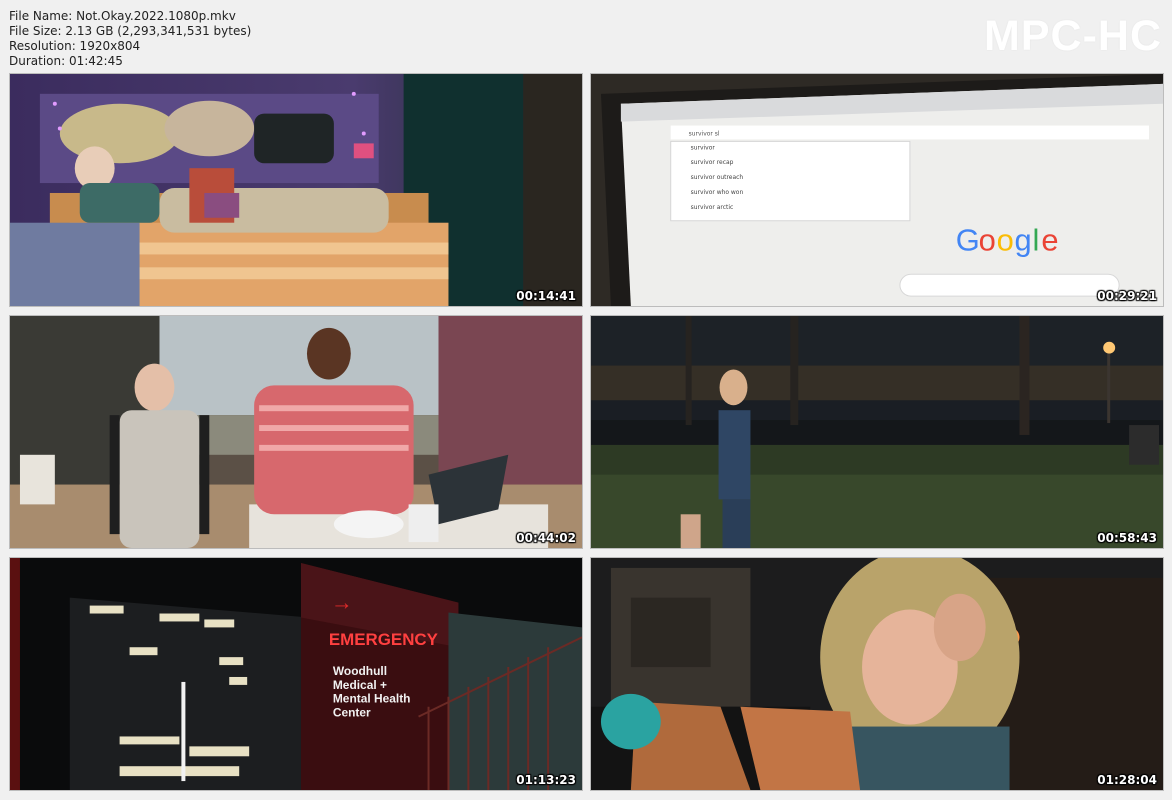  What do you see at coordinates (1035, 240) in the screenshot?
I see `google-letter: l` at bounding box center [1035, 240].